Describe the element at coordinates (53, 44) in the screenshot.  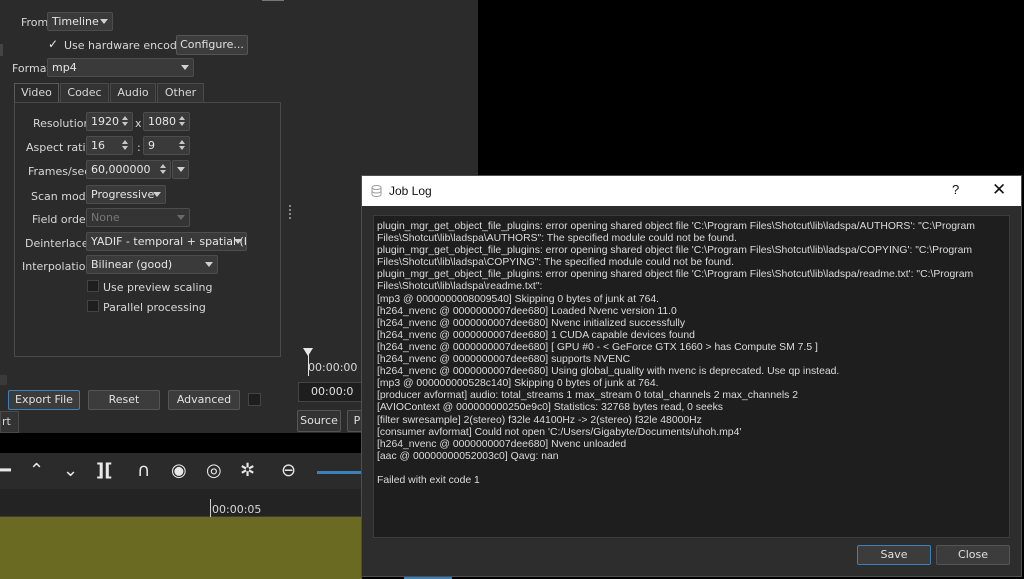
I see `hw-encoder-checkbox: ✓` at that location.